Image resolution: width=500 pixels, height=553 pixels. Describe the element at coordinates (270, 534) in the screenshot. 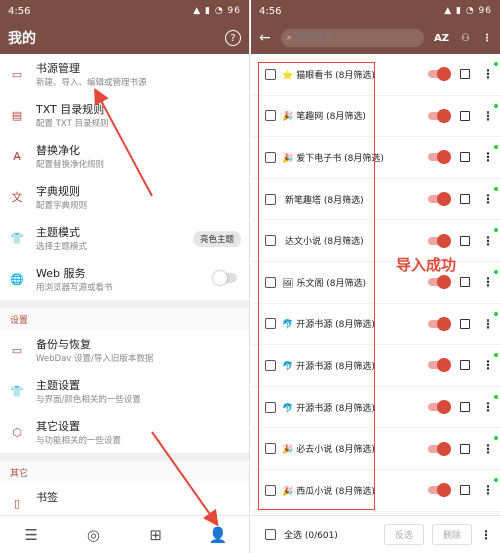

I see `select-all-checkbox` at that location.